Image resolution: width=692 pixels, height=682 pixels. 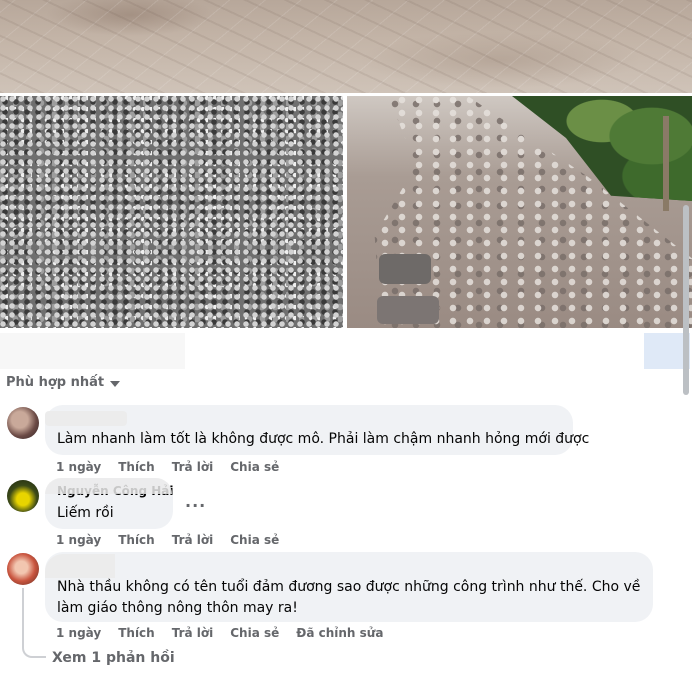 I want to click on post-photo-dirt-ground, so click(x=346, y=46).